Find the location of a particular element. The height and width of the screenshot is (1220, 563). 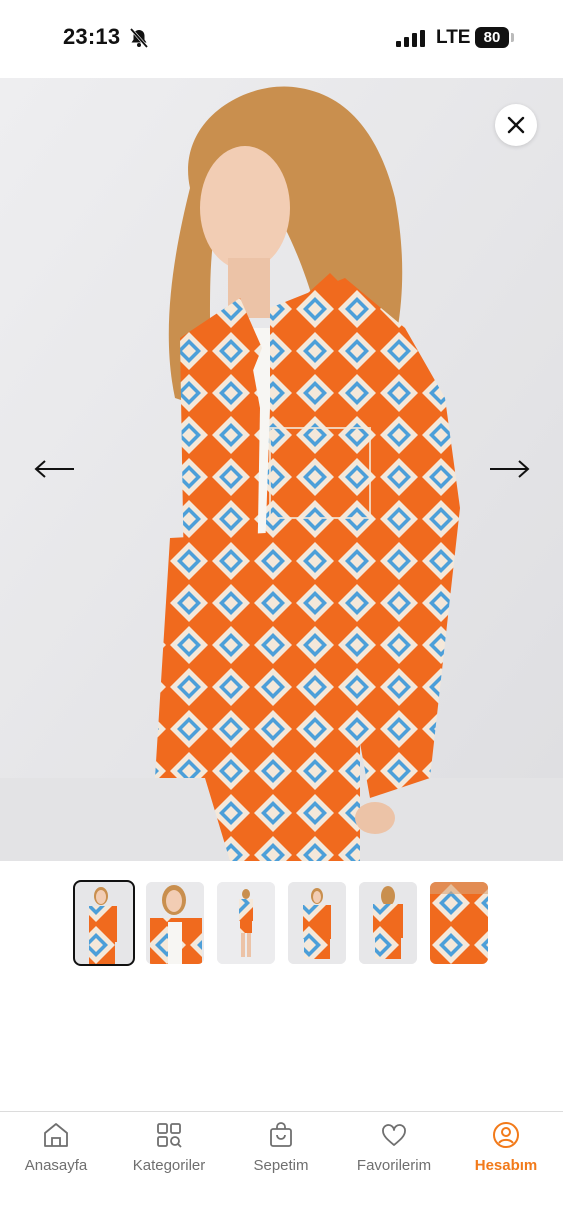

nav-item-account: Hesabım is located at coordinates (506, 1166).